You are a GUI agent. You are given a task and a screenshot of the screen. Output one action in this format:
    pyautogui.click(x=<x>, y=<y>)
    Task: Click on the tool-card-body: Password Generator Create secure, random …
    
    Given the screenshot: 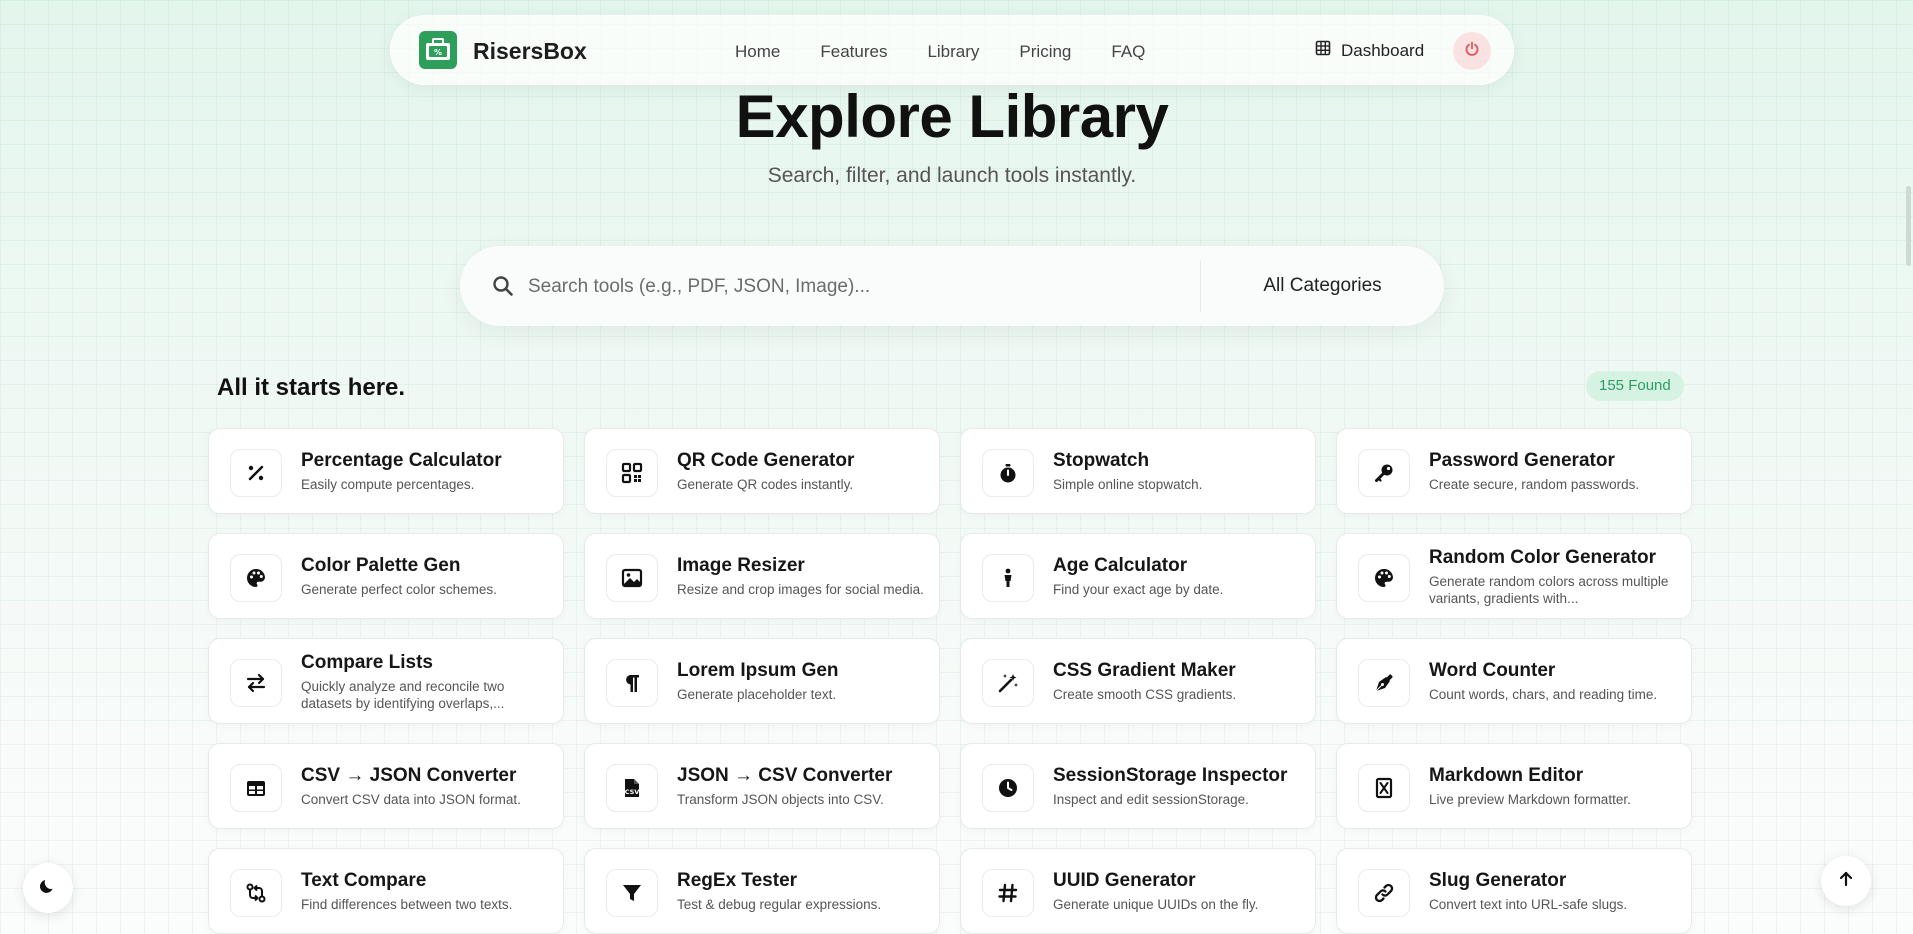 What is the action you would take?
    pyautogui.click(x=1553, y=471)
    